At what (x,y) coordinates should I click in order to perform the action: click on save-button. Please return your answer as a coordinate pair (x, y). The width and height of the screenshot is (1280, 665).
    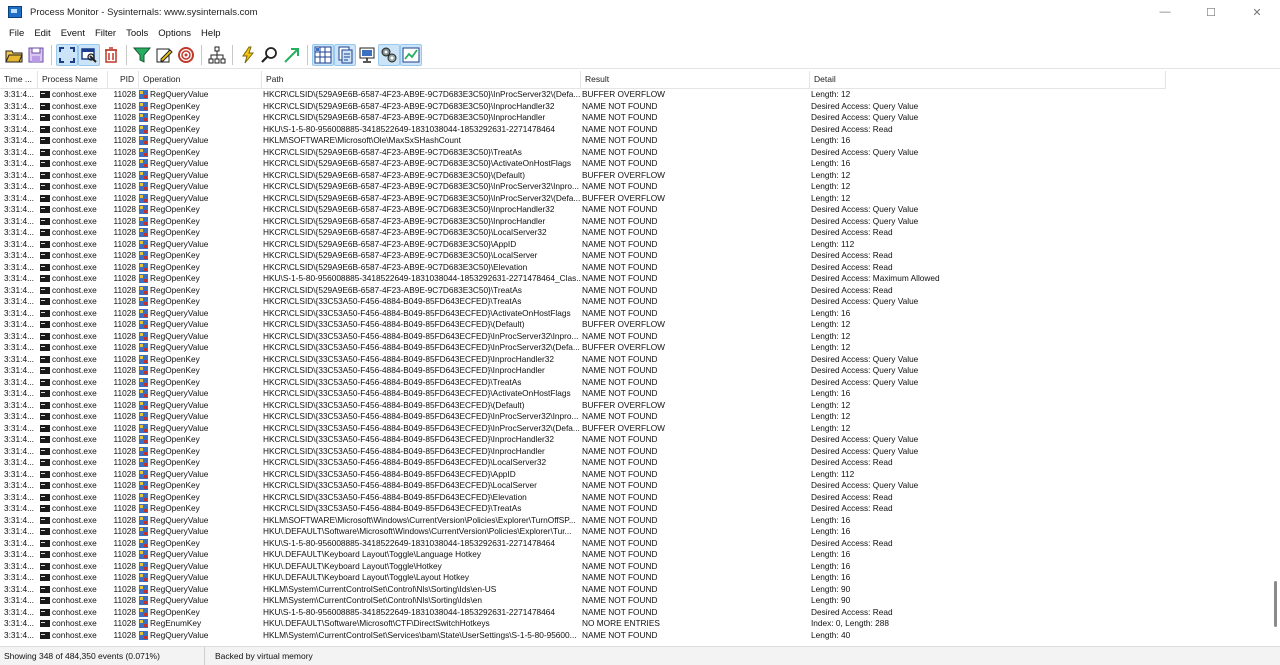
    Looking at the image, I should click on (36, 55).